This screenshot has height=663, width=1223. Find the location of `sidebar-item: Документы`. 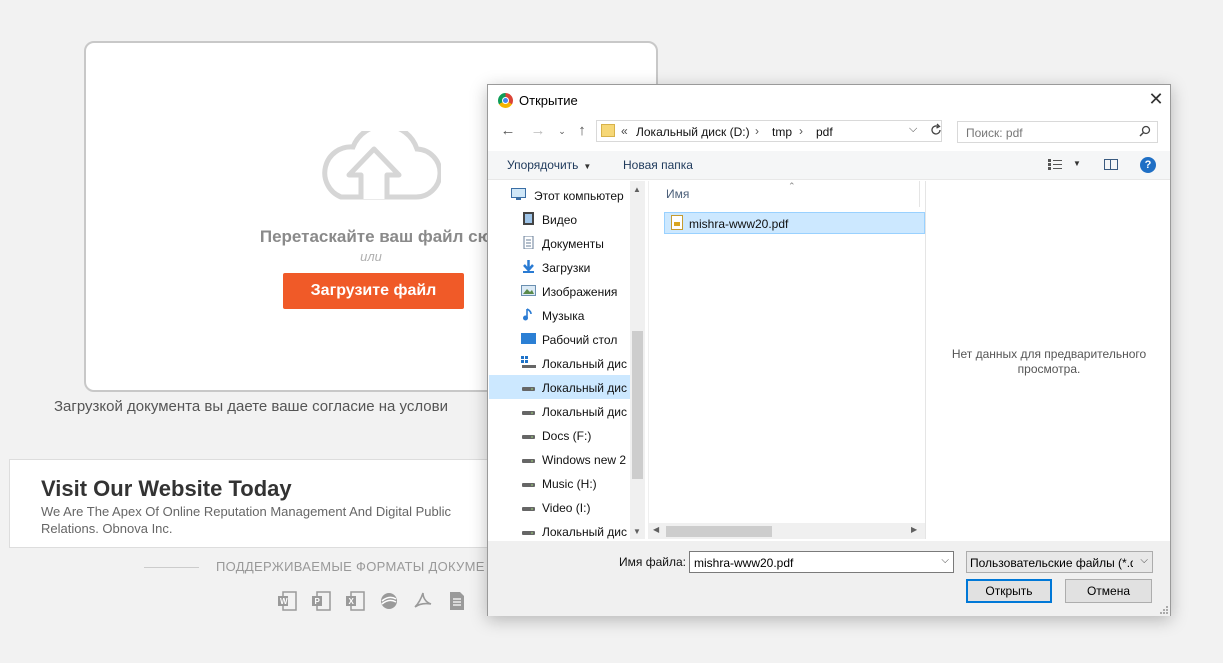

sidebar-item: Документы is located at coordinates (559, 243).